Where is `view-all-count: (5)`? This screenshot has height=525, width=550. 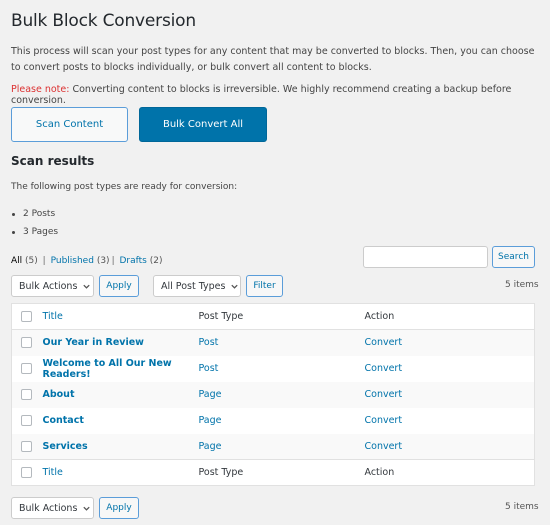 view-all-count: (5) is located at coordinates (31, 261).